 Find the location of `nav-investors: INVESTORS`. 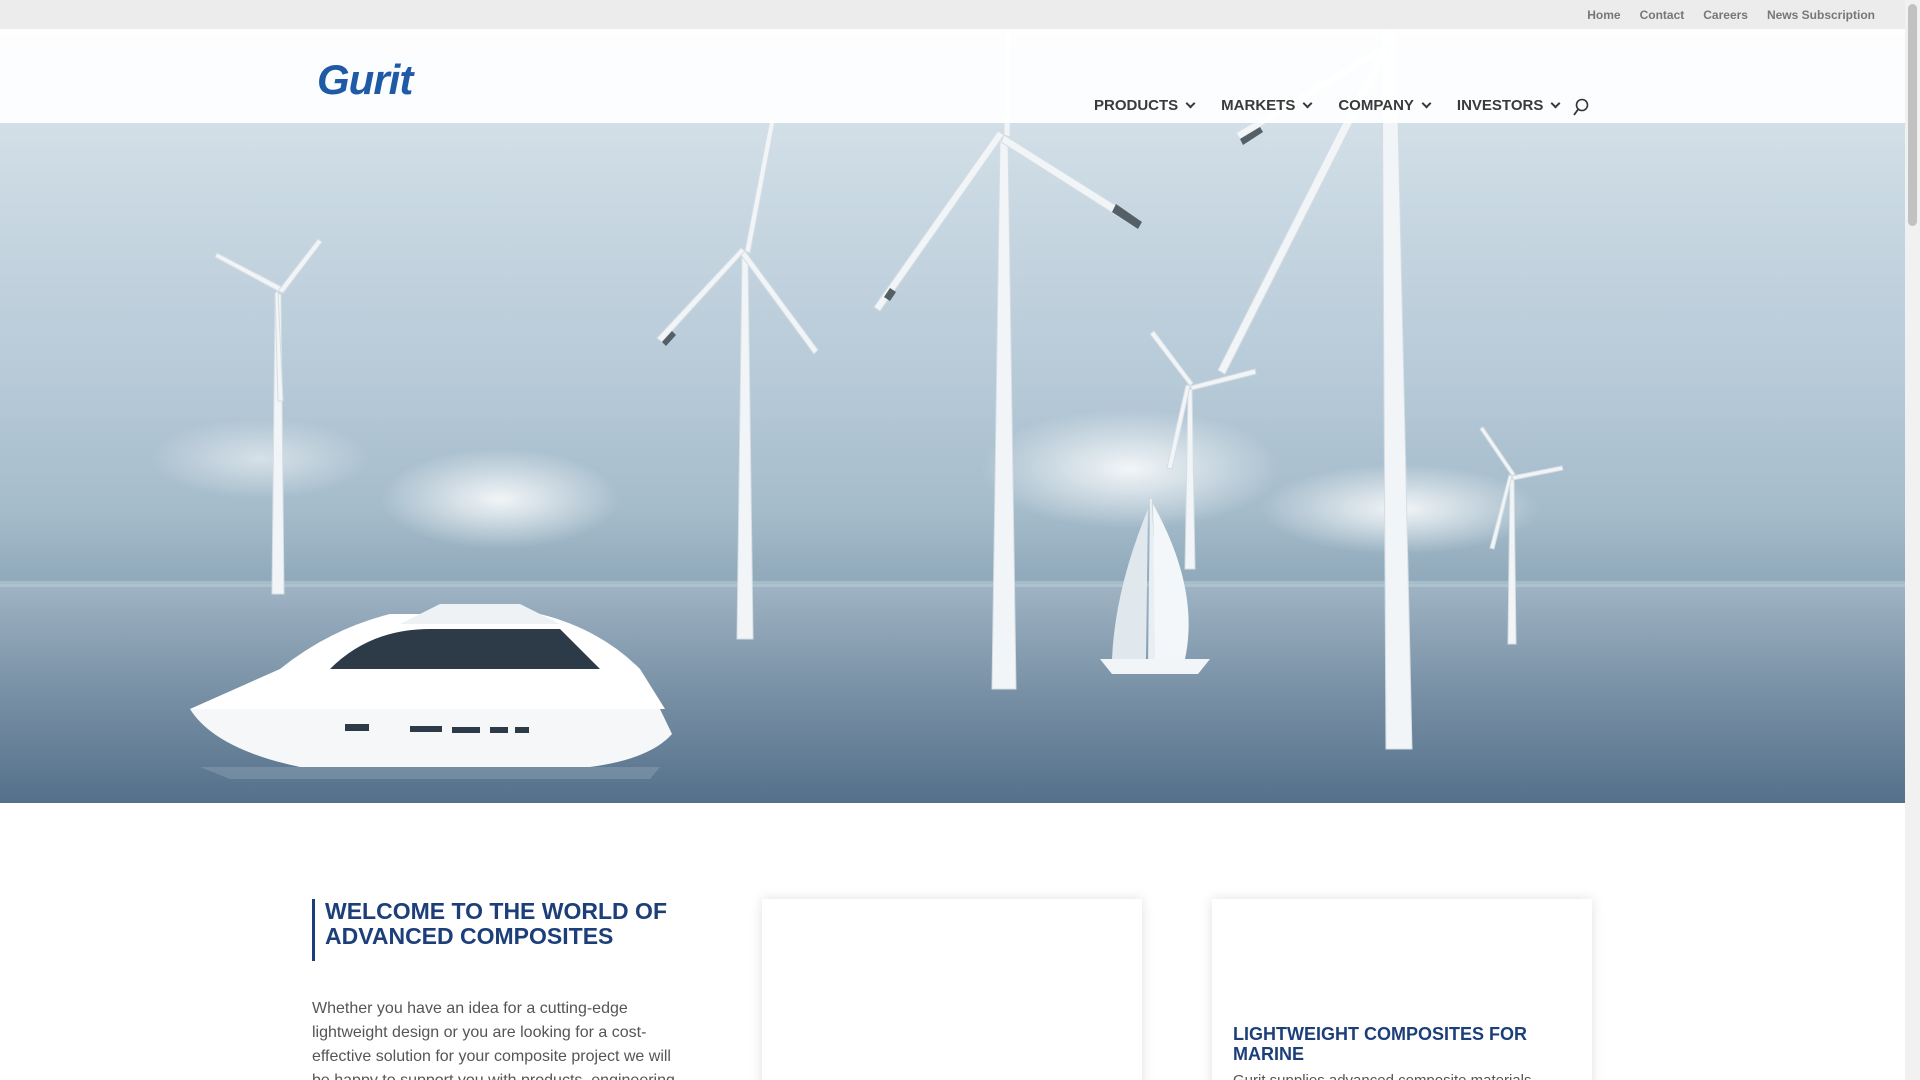

nav-investors: INVESTORS is located at coordinates (1508, 105).